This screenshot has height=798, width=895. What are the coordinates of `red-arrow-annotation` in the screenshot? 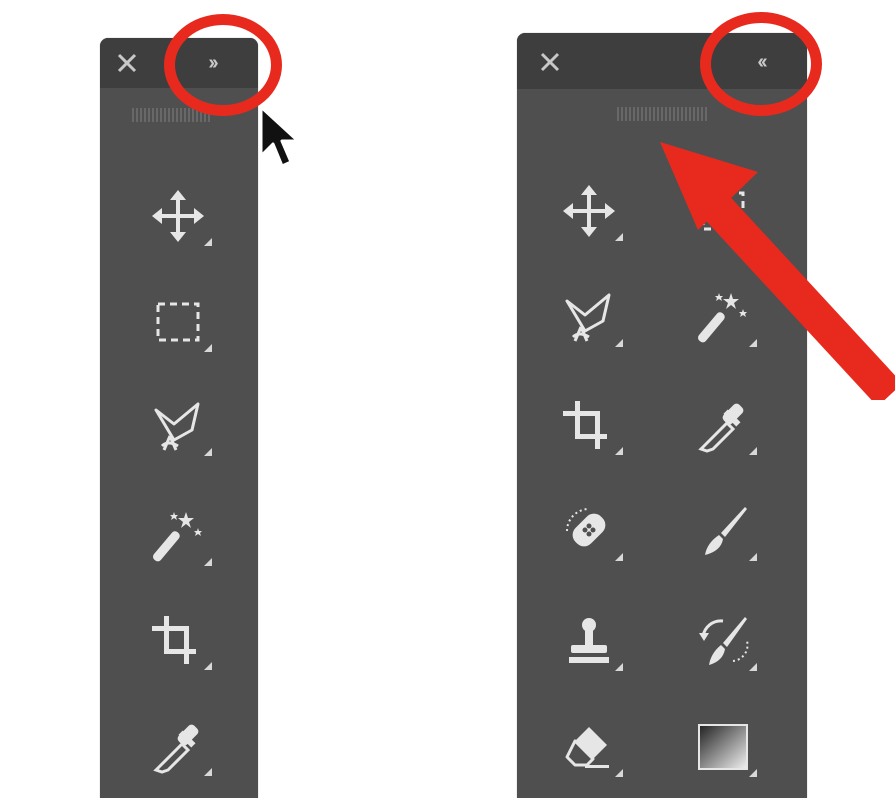 It's located at (777, 271).